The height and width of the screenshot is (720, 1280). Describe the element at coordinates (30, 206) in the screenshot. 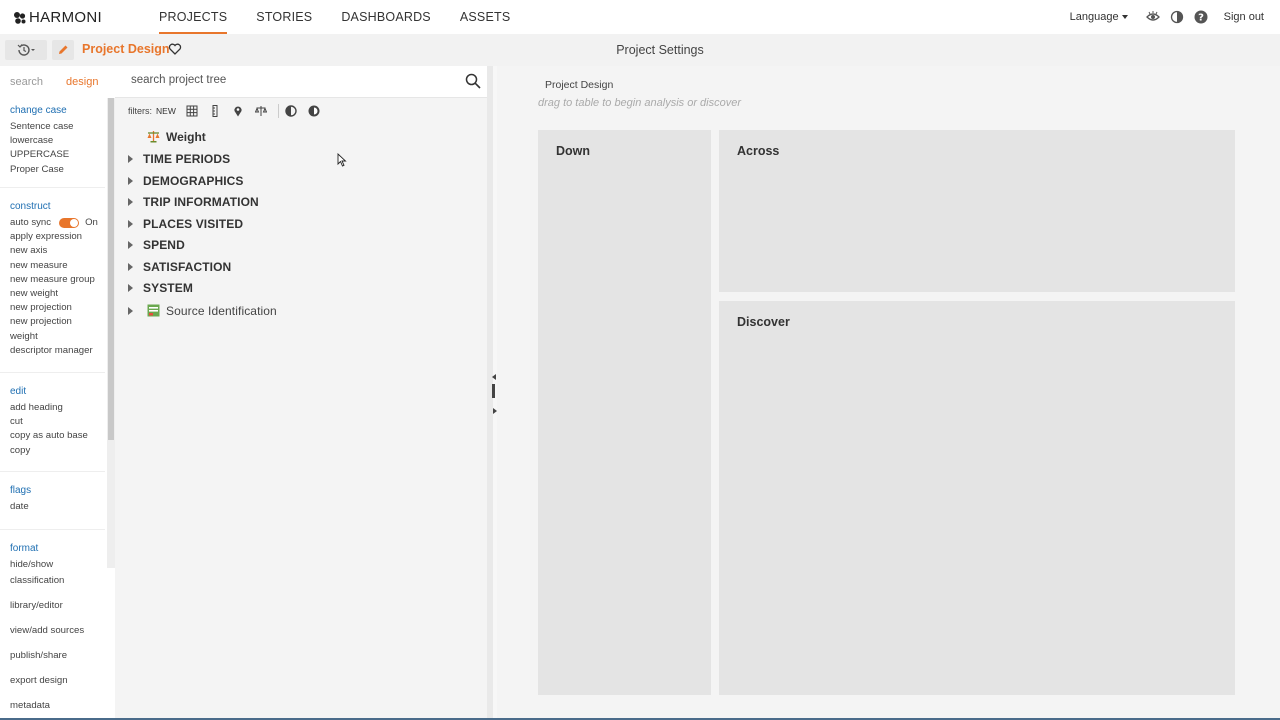

I see `section-heading: construct` at that location.